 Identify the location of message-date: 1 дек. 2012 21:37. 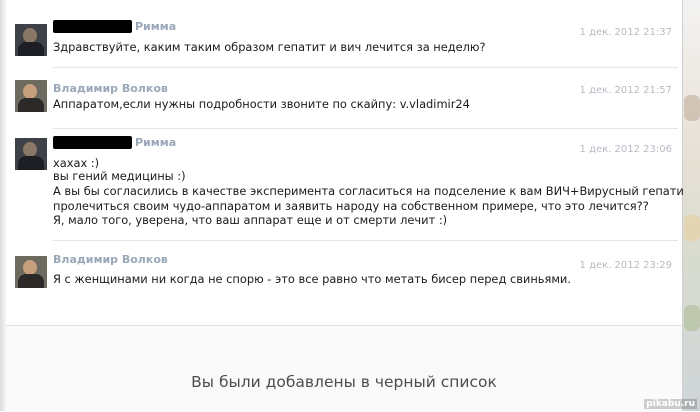
(625, 32).